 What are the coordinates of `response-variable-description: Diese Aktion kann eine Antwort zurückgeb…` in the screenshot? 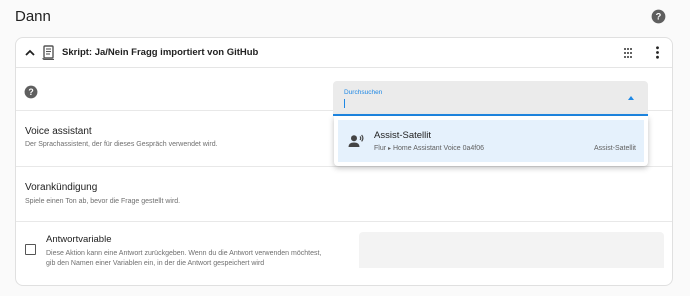 It's located at (183, 258).